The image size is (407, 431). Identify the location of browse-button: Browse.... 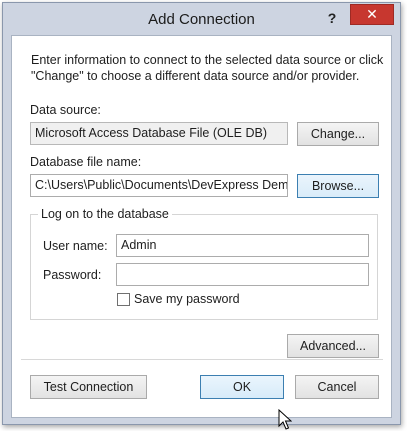
(338, 186).